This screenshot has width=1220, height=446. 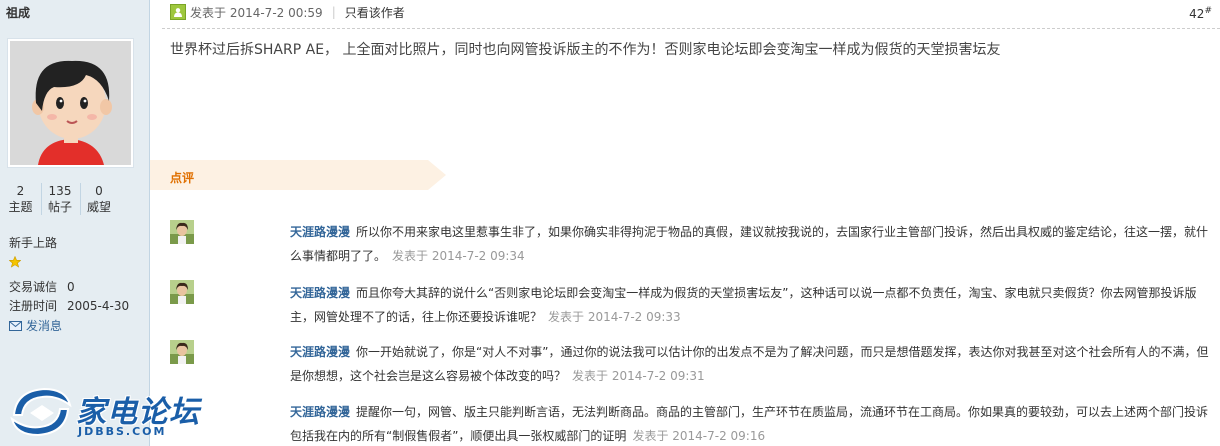 What do you see at coordinates (18, 12) in the screenshot?
I see `author-name: 祖成` at bounding box center [18, 12].